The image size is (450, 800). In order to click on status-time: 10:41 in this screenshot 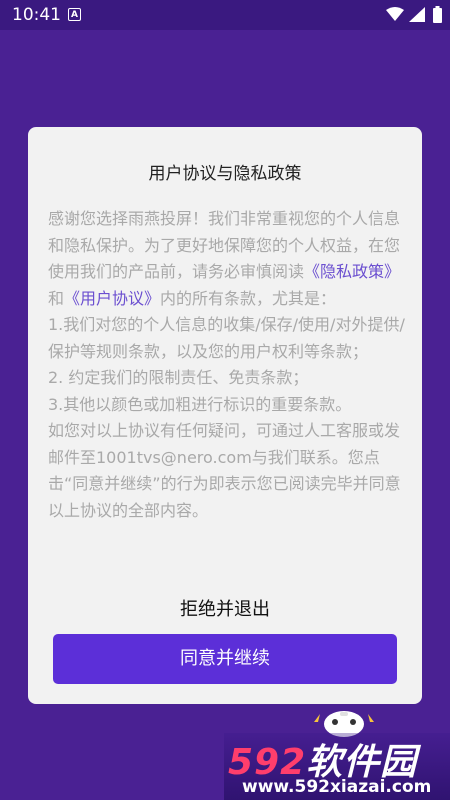, I will do `click(36, 15)`.